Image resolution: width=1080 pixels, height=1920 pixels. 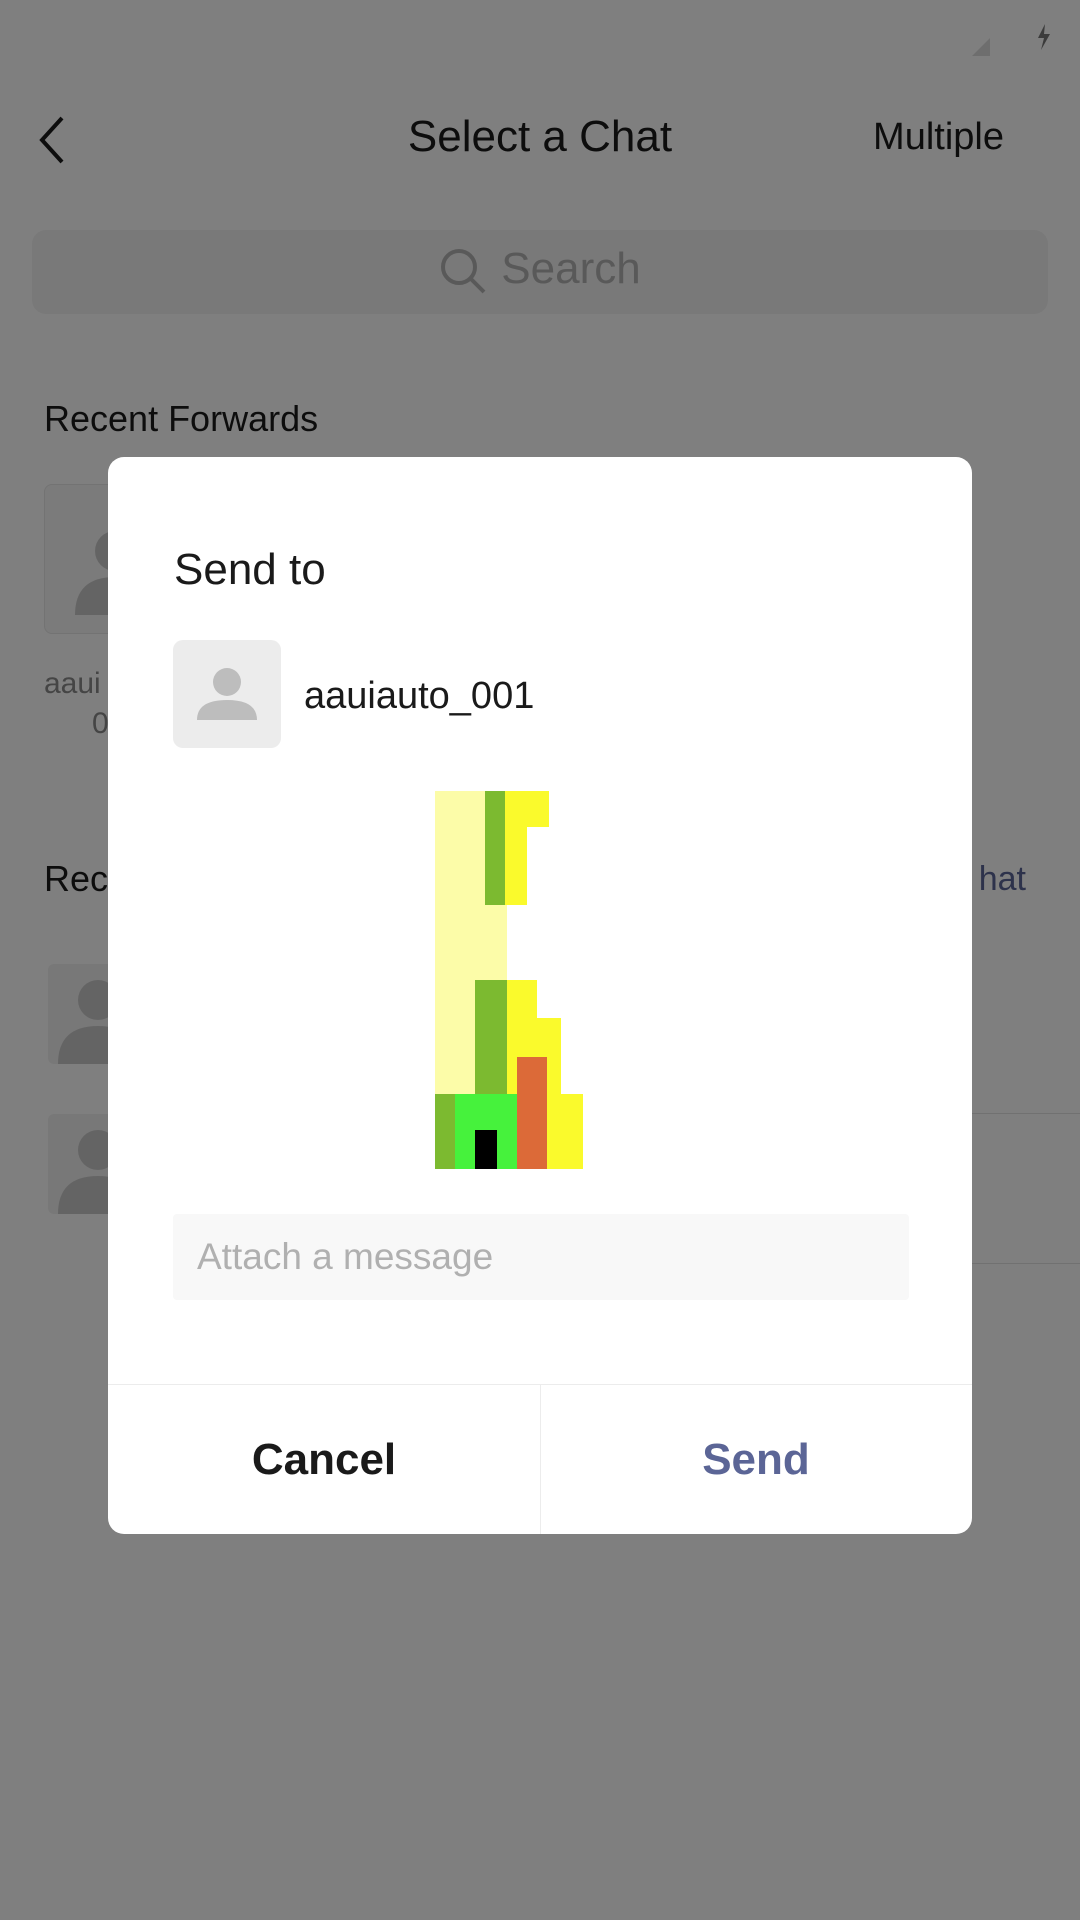 I want to click on dialog-footer: Cancel Send, so click(x=540, y=1459).